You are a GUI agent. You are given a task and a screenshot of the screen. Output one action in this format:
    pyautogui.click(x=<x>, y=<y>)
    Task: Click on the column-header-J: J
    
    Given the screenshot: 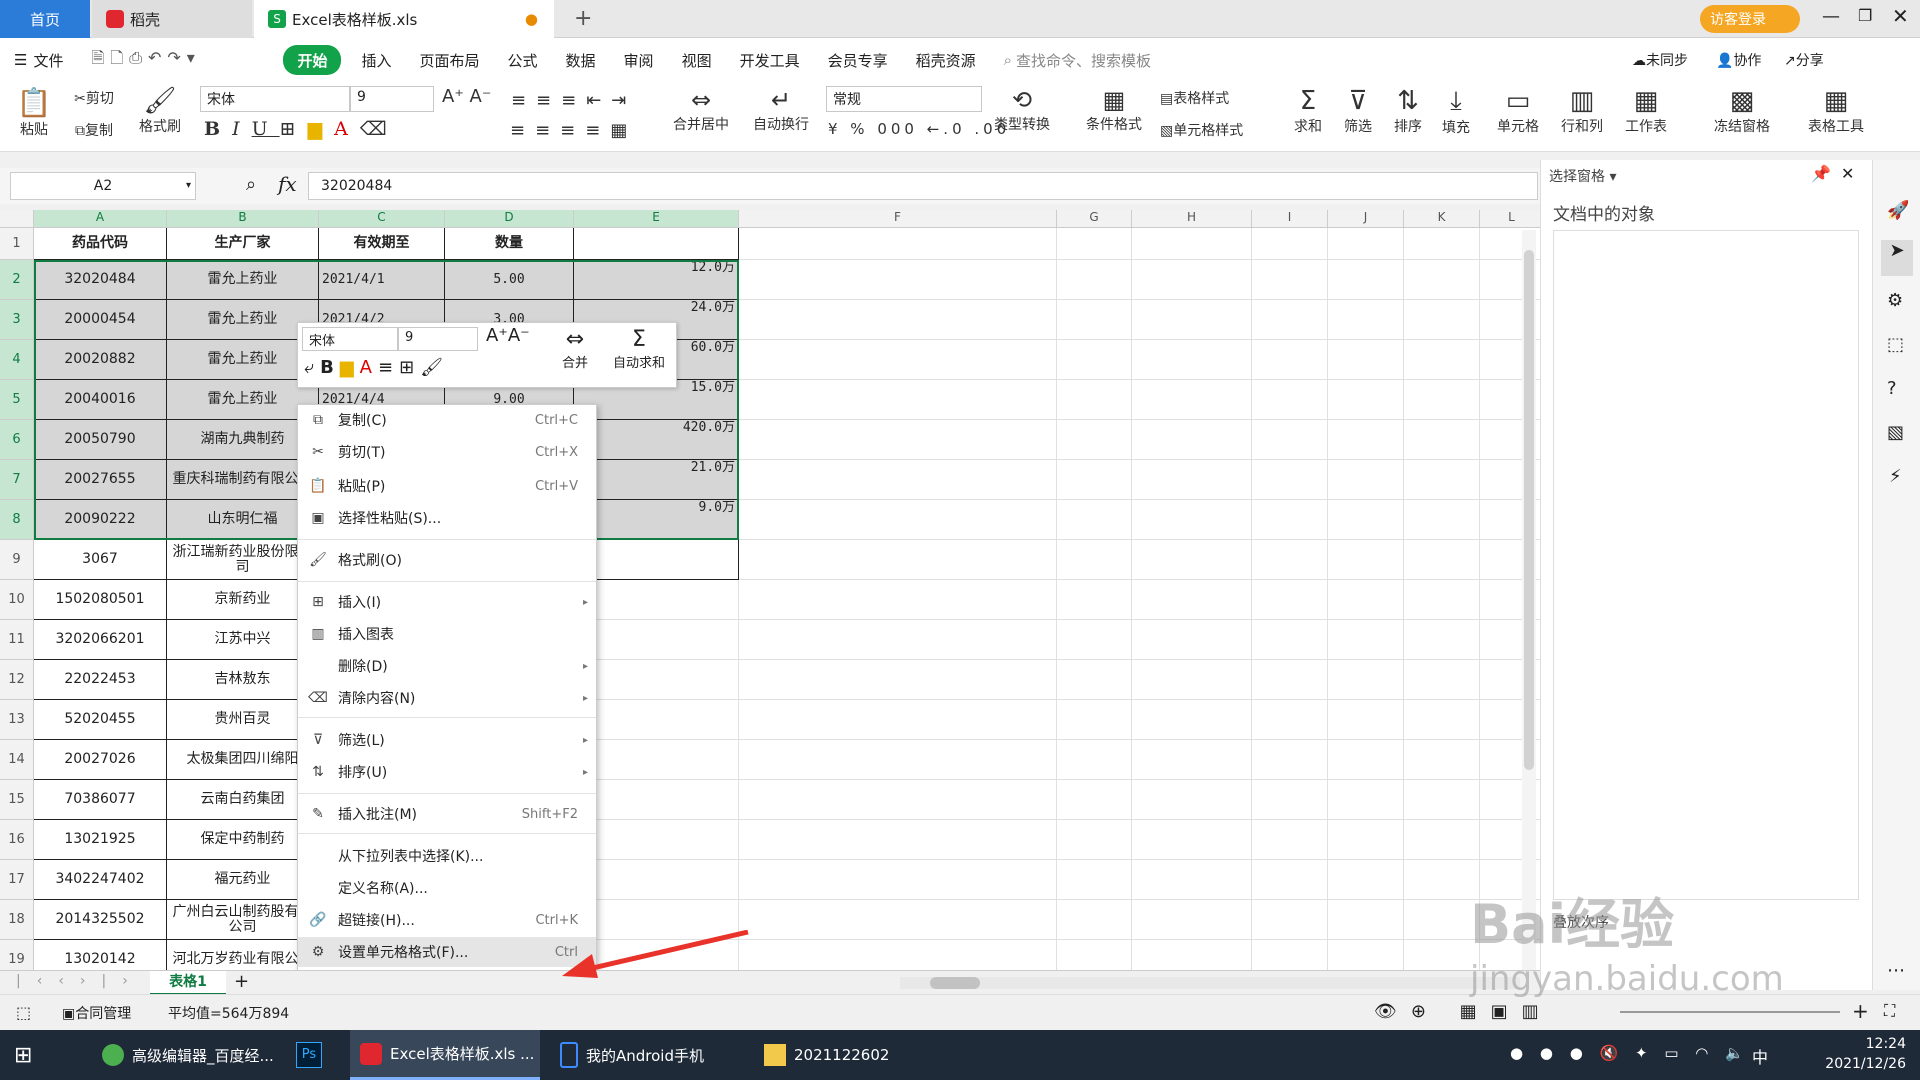 What is the action you would take?
    pyautogui.click(x=1366, y=219)
    